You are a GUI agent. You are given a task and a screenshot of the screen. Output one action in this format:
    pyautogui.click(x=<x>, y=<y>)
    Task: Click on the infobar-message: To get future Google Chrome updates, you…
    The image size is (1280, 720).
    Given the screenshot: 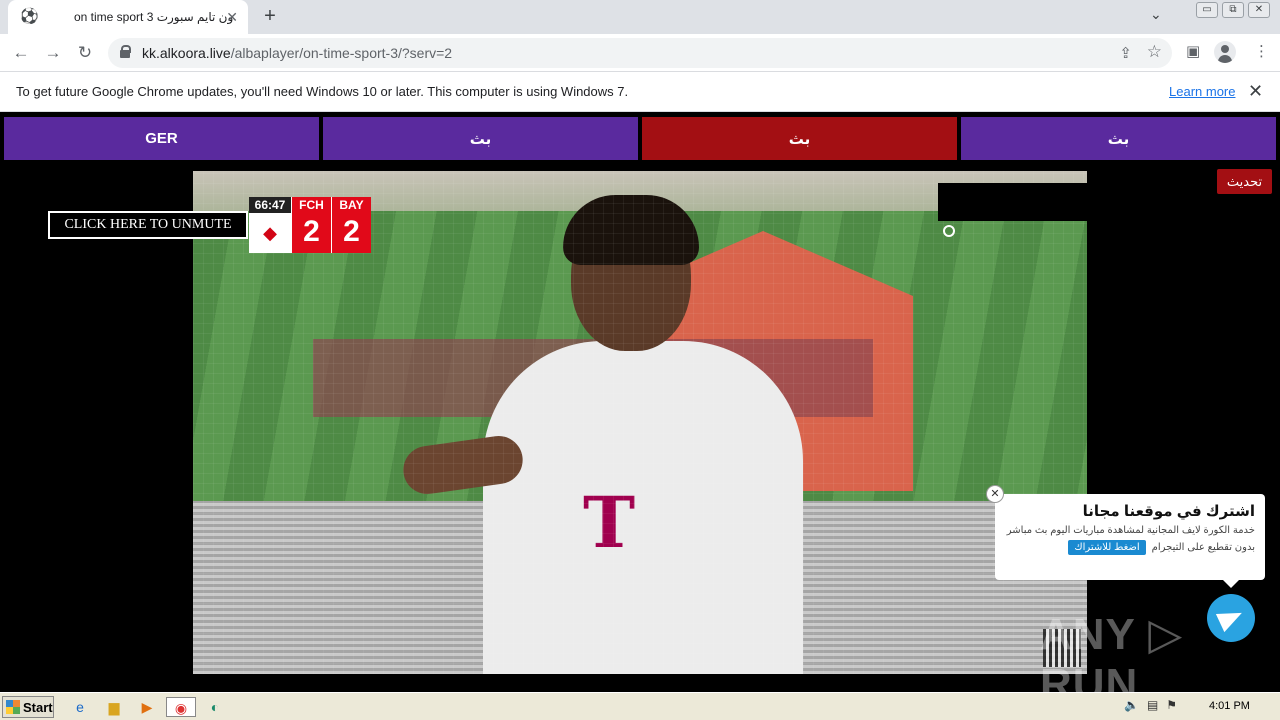 What is the action you would take?
    pyautogui.click(x=322, y=91)
    